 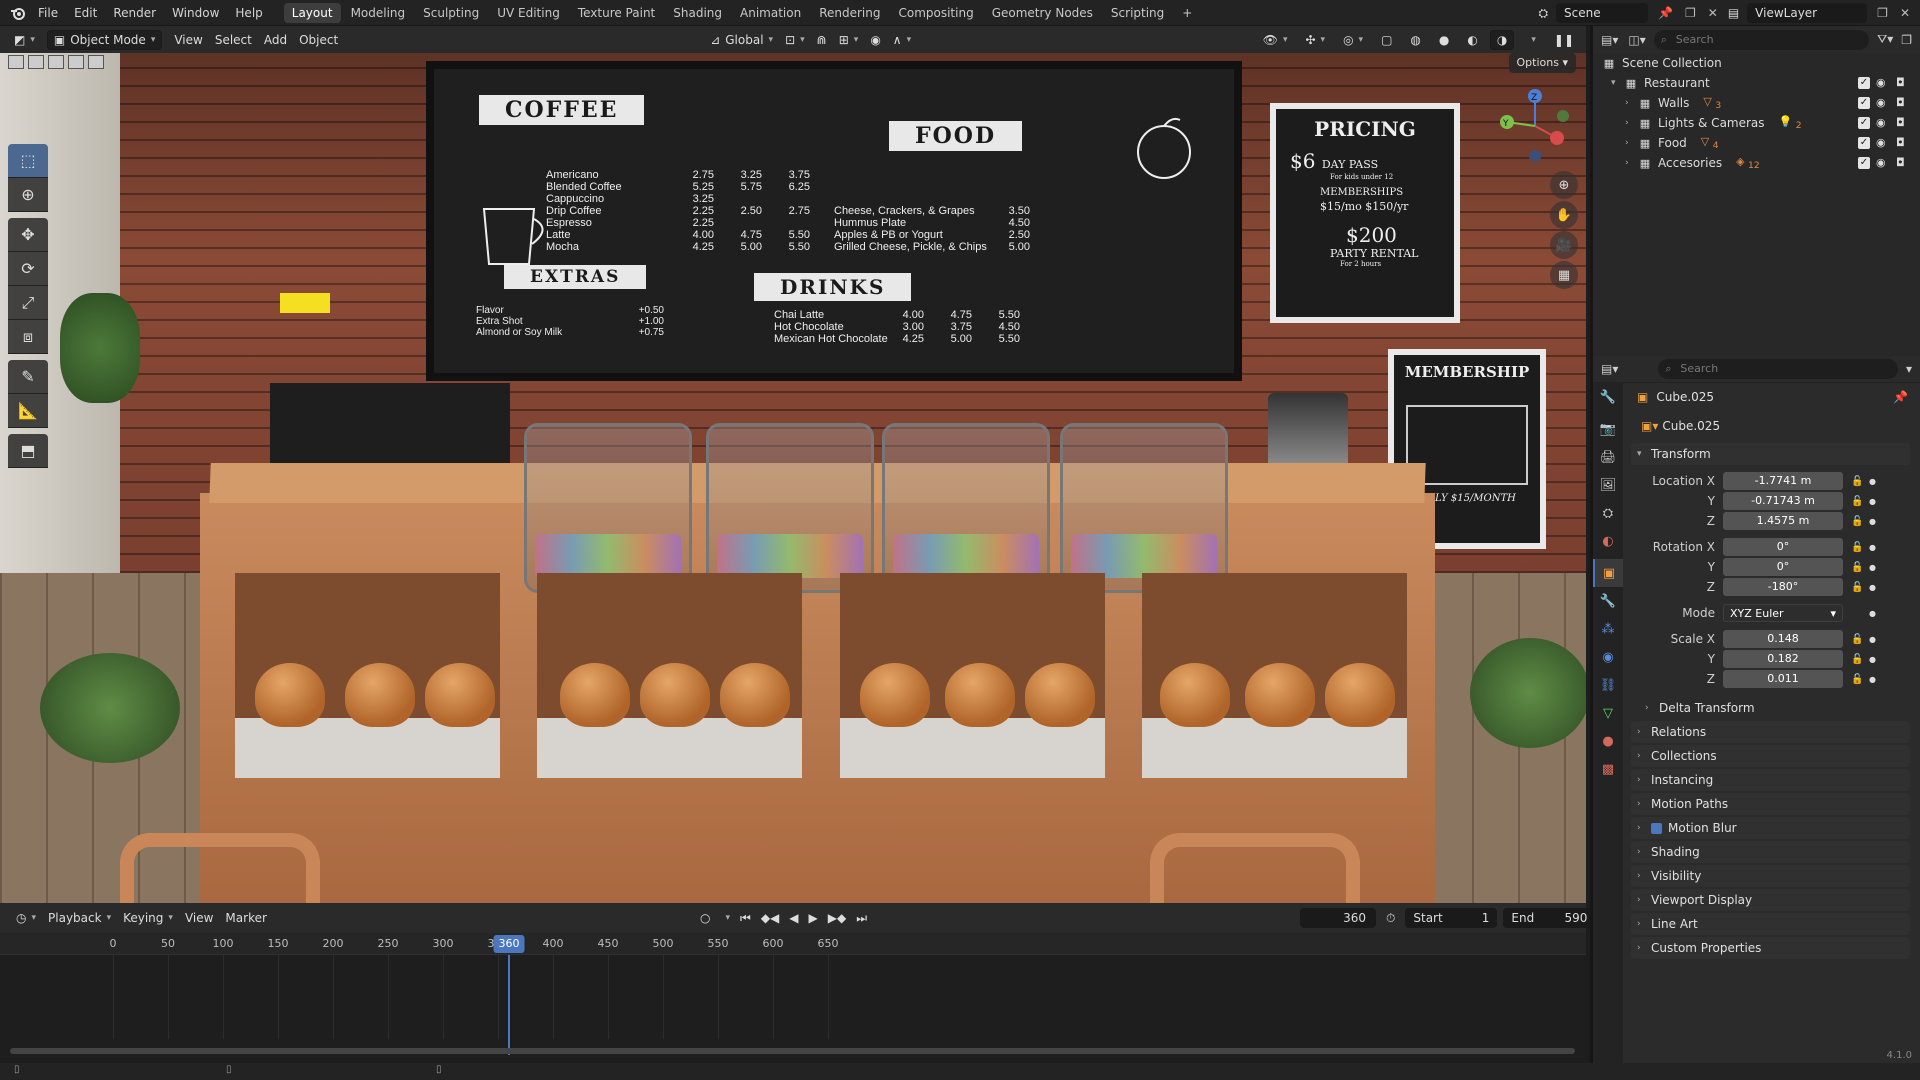 What do you see at coordinates (1783, 481) in the screenshot?
I see `location-x-field: -1.7741 m` at bounding box center [1783, 481].